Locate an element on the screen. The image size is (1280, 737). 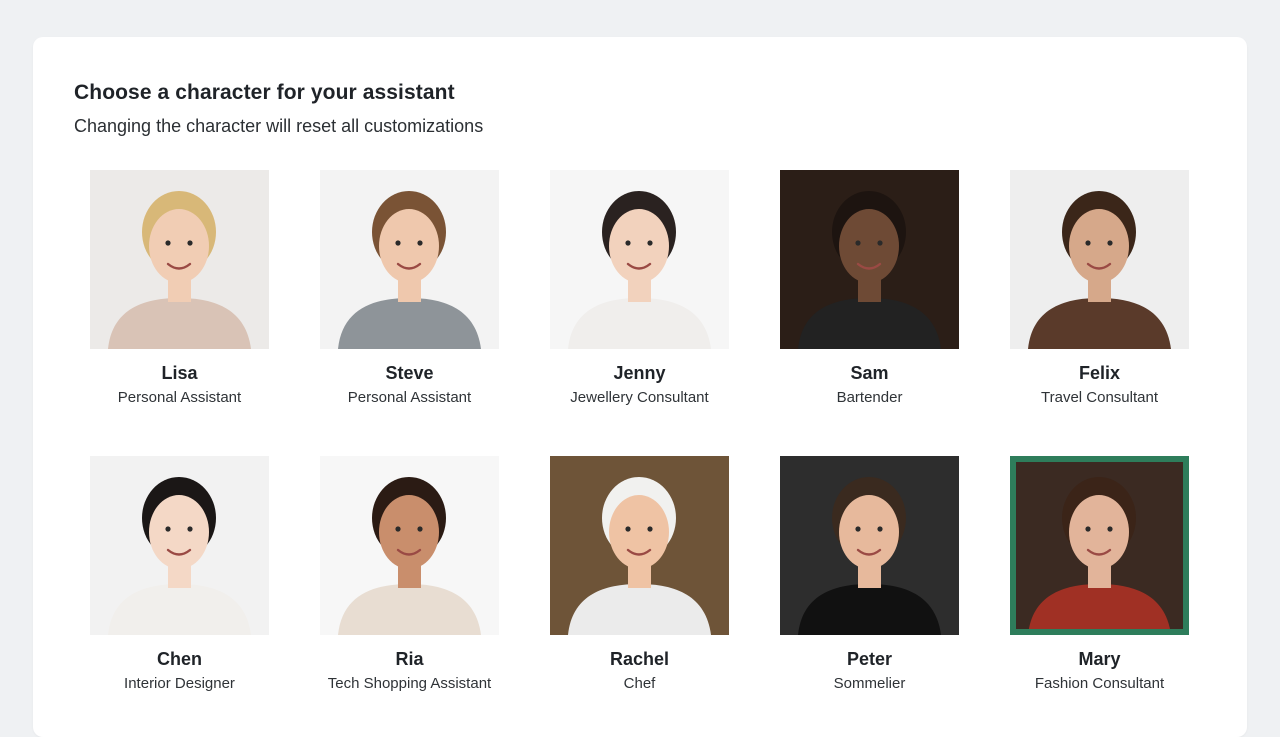
character-card-ria: Ria Tech Shopping Assistant is located at coordinates (409, 574).